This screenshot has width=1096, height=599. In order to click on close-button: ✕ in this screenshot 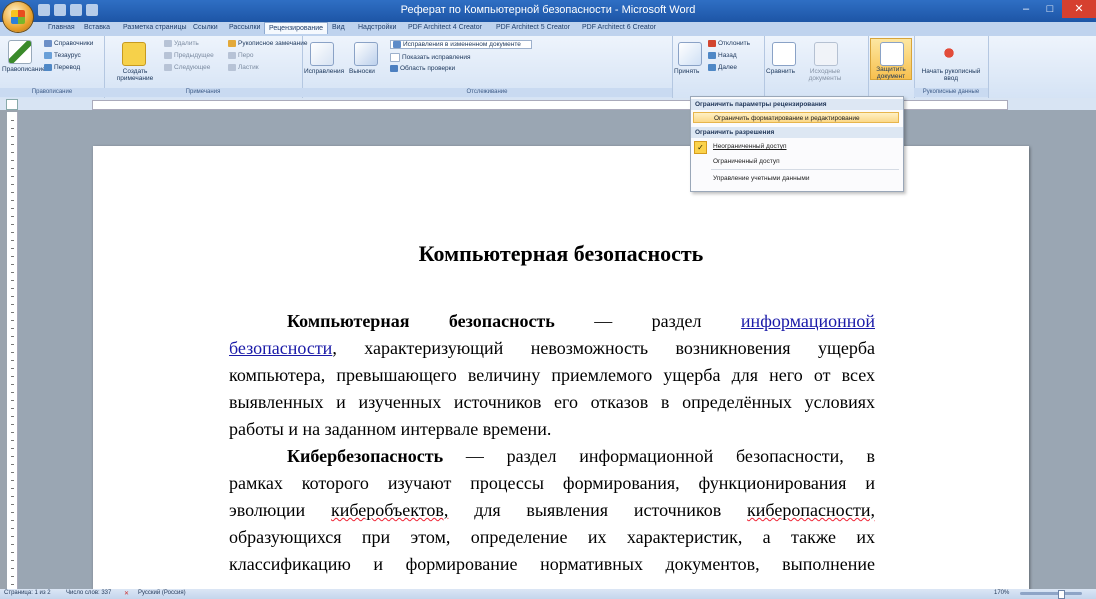, I will do `click(1079, 9)`.